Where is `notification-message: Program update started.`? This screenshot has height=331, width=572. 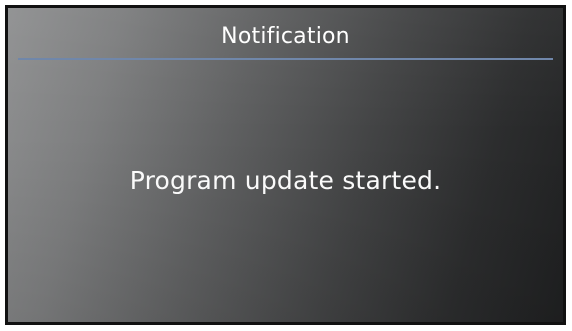 notification-message: Program update started. is located at coordinates (285, 180).